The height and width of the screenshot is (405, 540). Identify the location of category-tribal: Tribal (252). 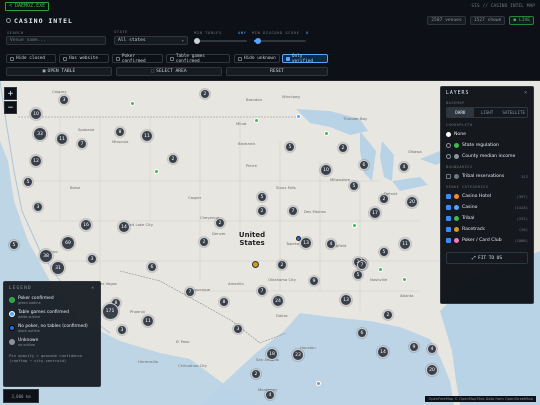
(487, 218).